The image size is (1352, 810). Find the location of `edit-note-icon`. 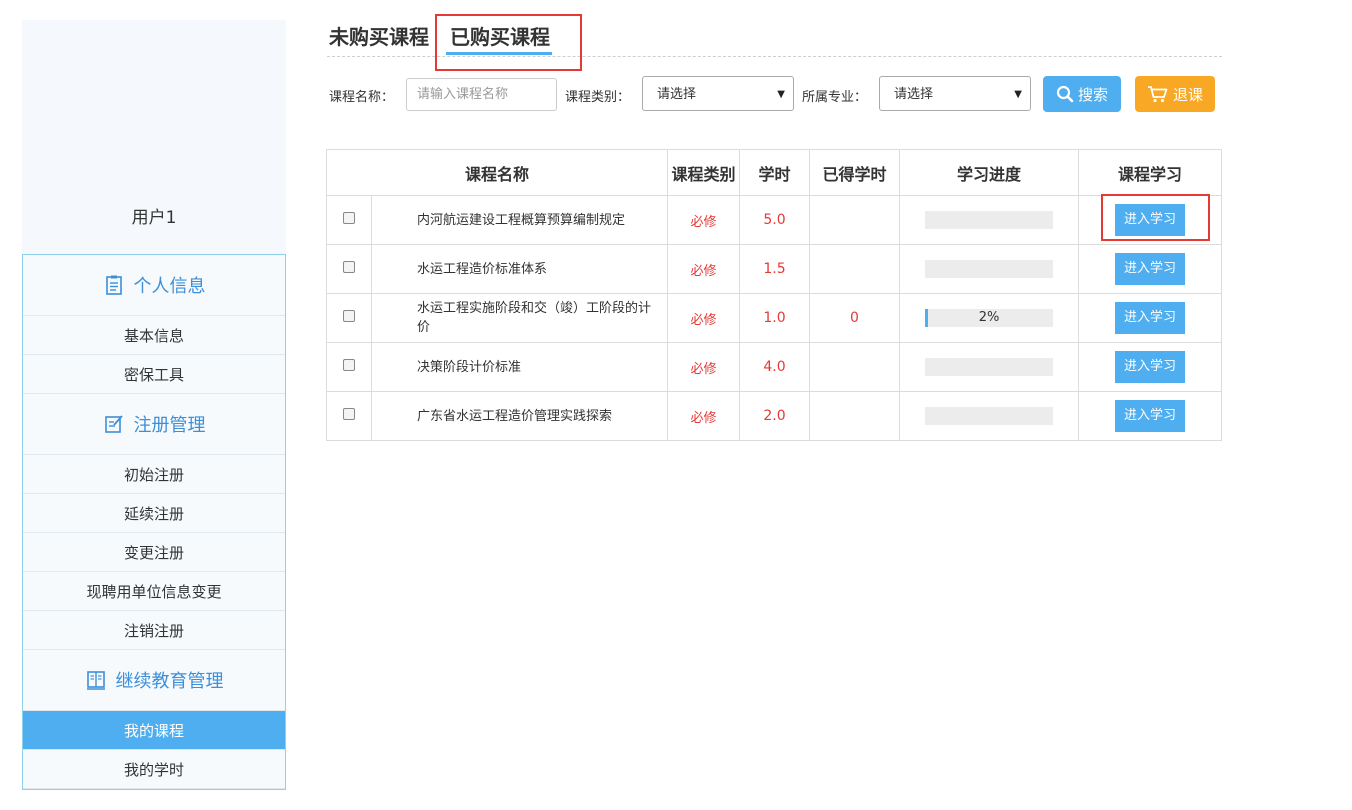

edit-note-icon is located at coordinates (113, 424).